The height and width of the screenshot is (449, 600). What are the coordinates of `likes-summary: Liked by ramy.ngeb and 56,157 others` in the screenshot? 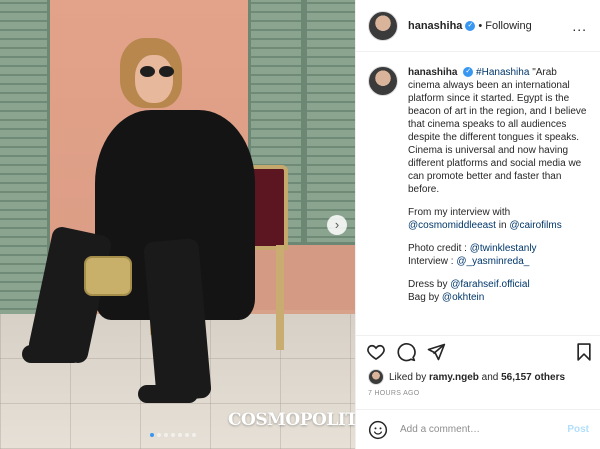 It's located at (466, 377).